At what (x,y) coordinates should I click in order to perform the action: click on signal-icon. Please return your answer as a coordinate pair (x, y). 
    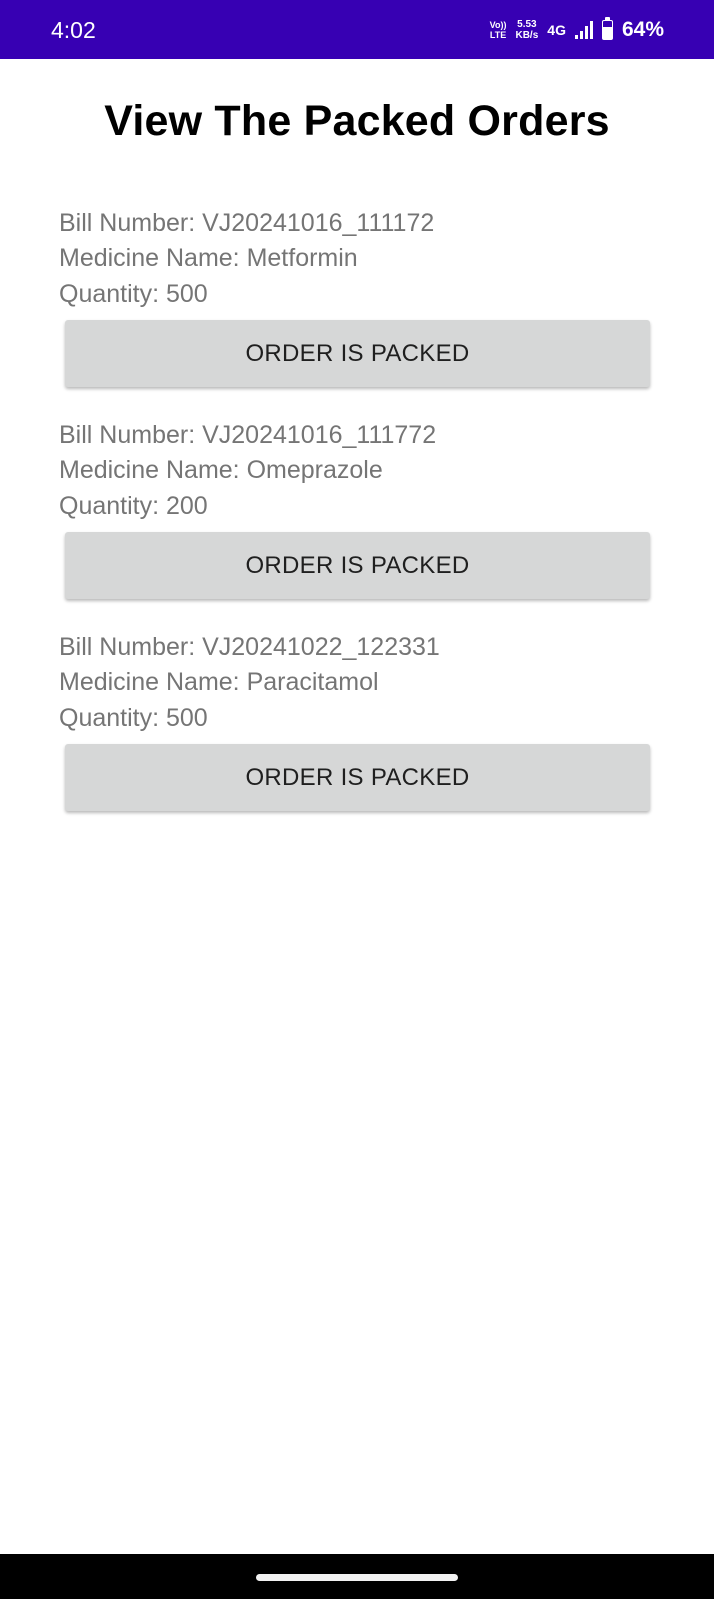
    Looking at the image, I should click on (583, 30).